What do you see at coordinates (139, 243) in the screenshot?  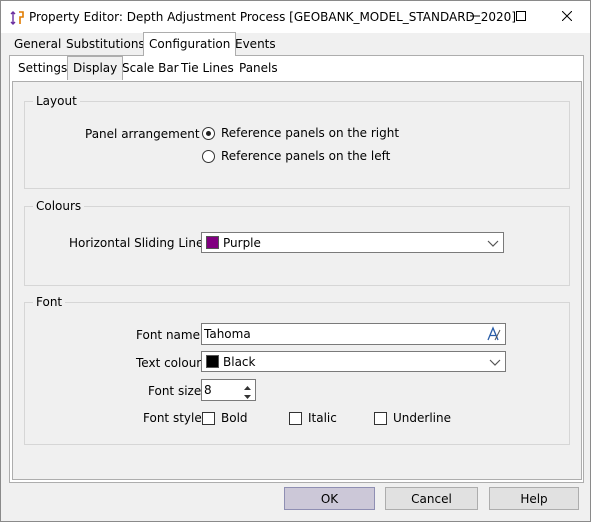 I see `sliding-lines-label: Horizontal Sliding Lines` at bounding box center [139, 243].